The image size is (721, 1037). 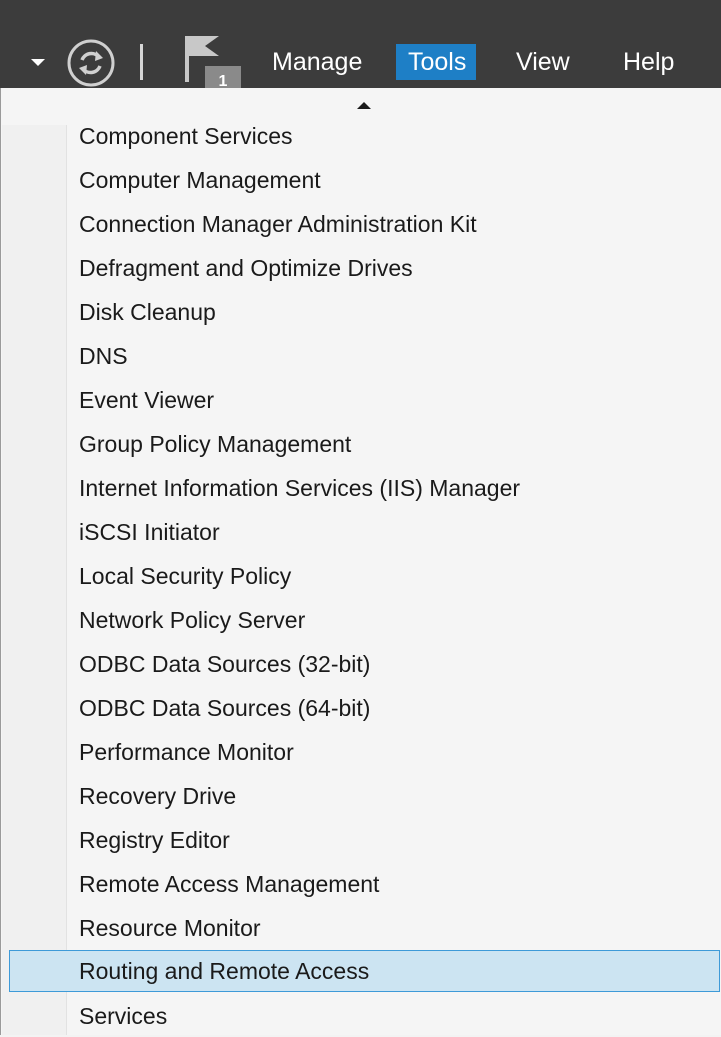 I want to click on menu-item-services: Services, so click(x=364, y=1016).